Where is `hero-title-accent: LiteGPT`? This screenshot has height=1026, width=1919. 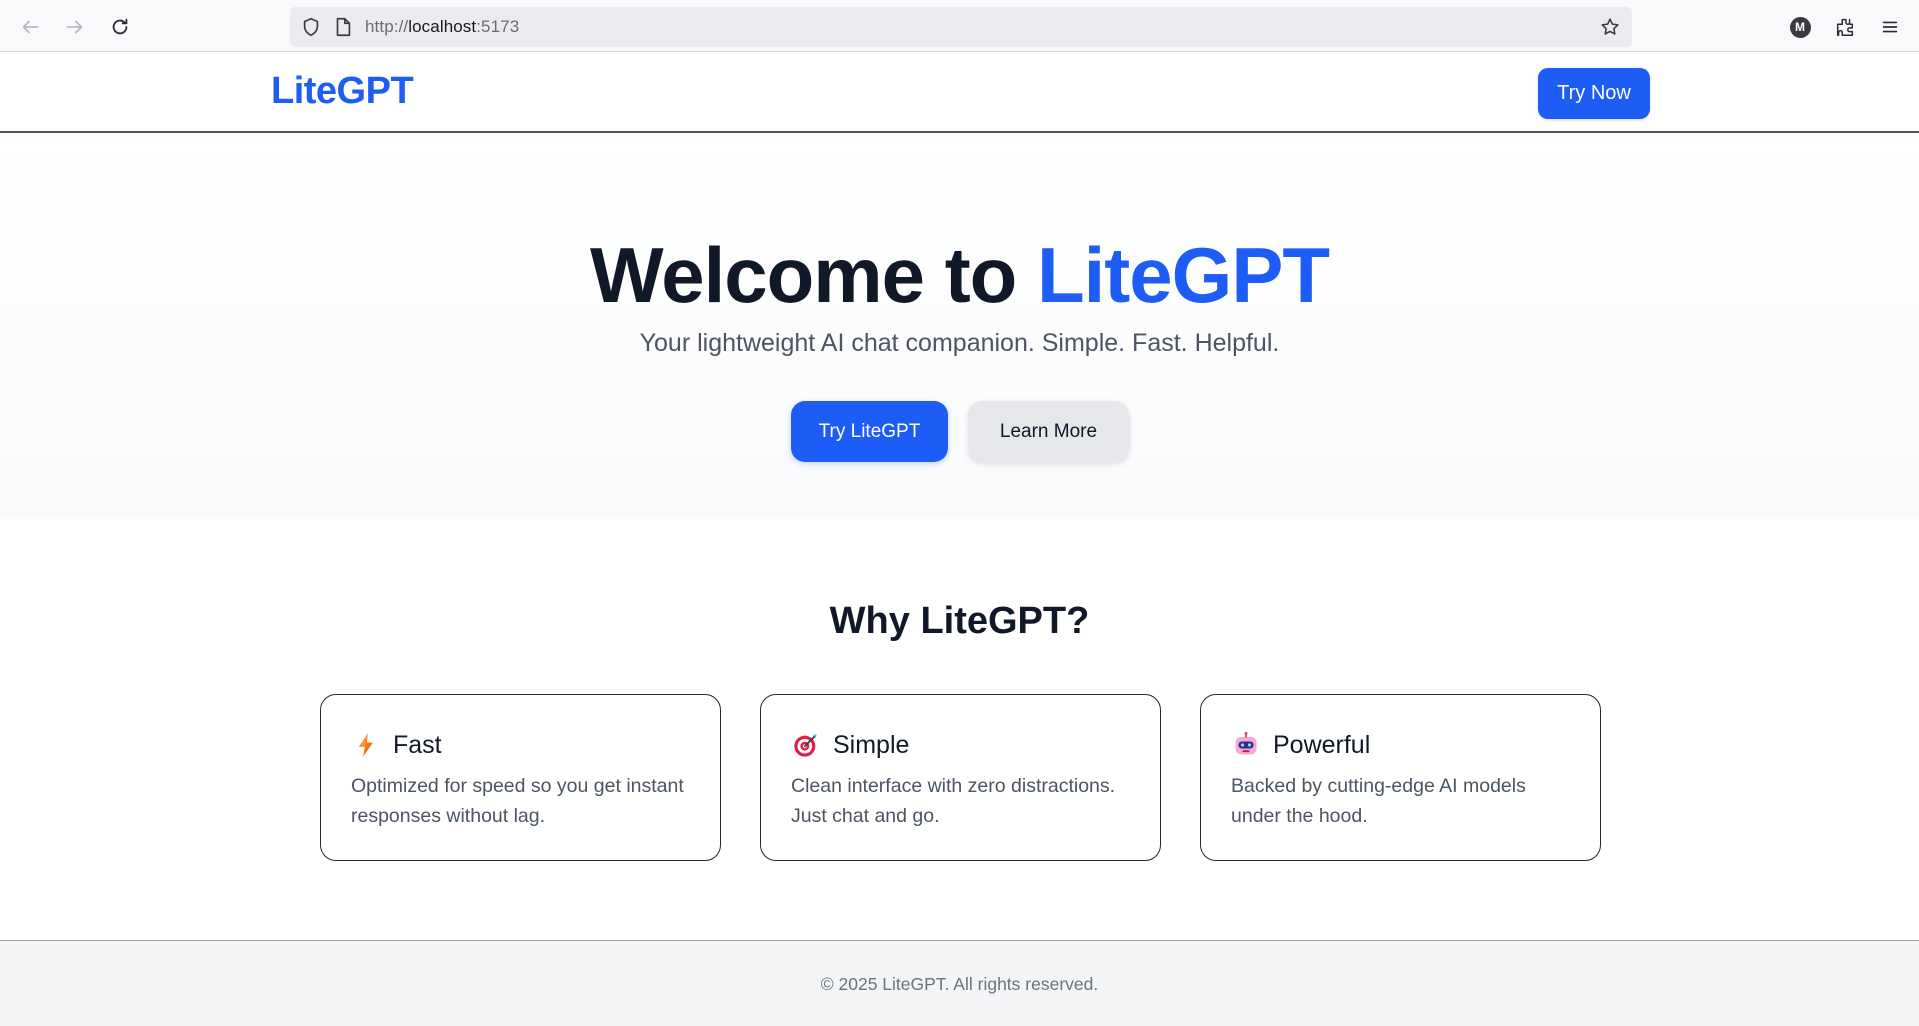
hero-title-accent: LiteGPT is located at coordinates (1183, 275).